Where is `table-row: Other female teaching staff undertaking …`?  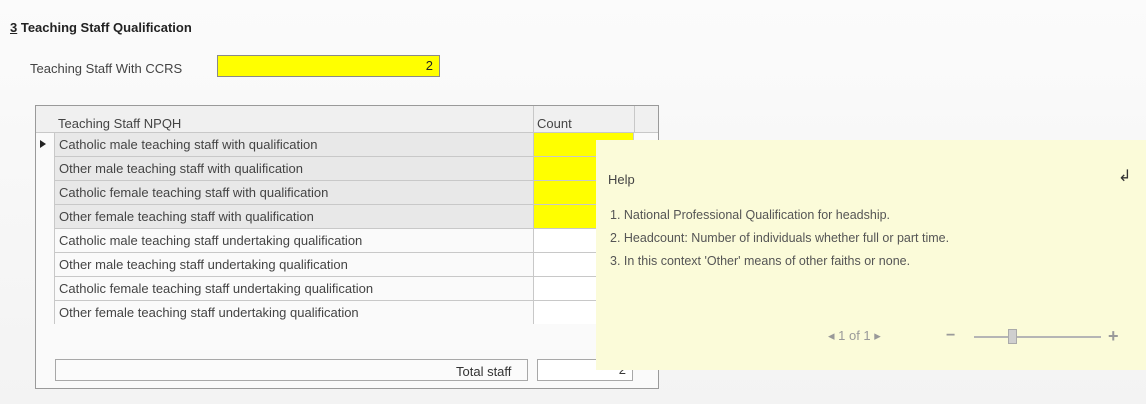 table-row: Other female teaching staff undertaking … is located at coordinates (347, 312).